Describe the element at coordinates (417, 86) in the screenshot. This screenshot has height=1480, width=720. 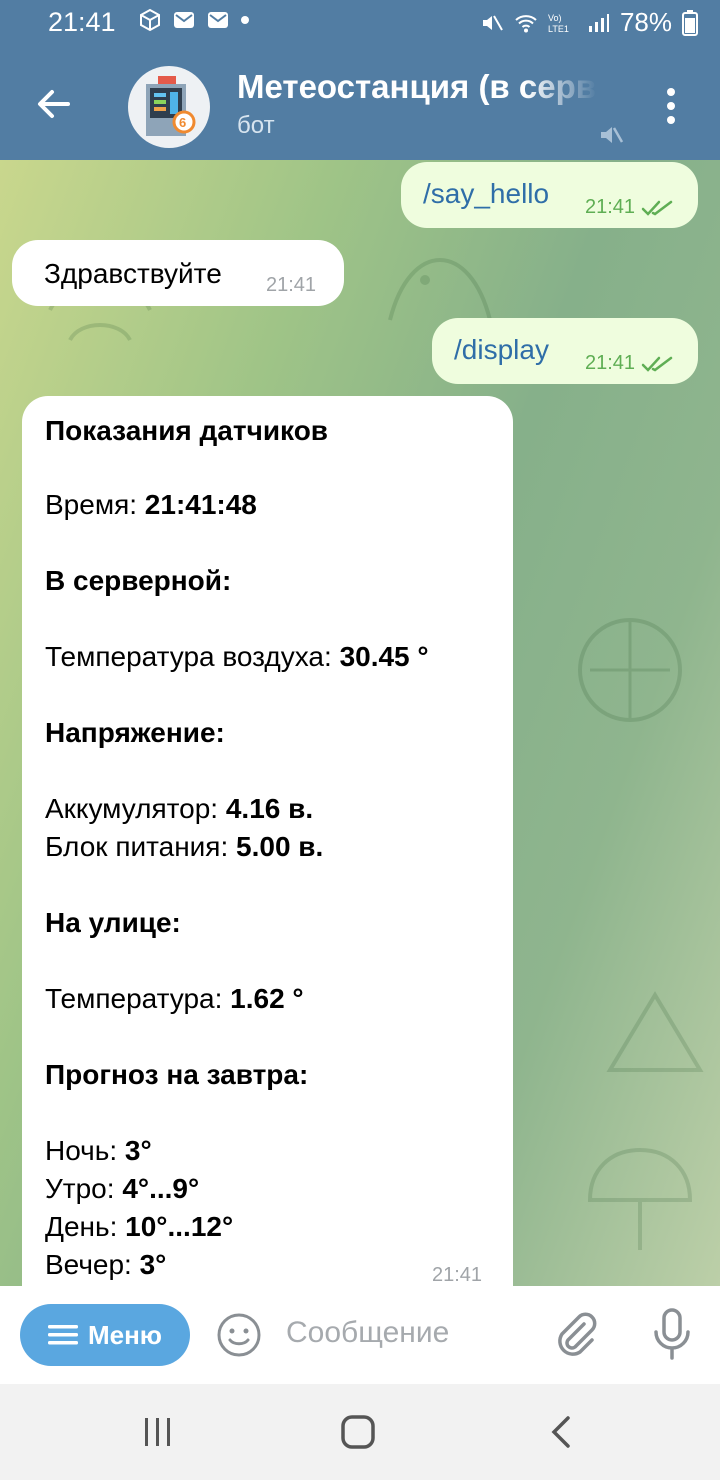
I see `chat-title: Метеостанция (в серверной)` at that location.